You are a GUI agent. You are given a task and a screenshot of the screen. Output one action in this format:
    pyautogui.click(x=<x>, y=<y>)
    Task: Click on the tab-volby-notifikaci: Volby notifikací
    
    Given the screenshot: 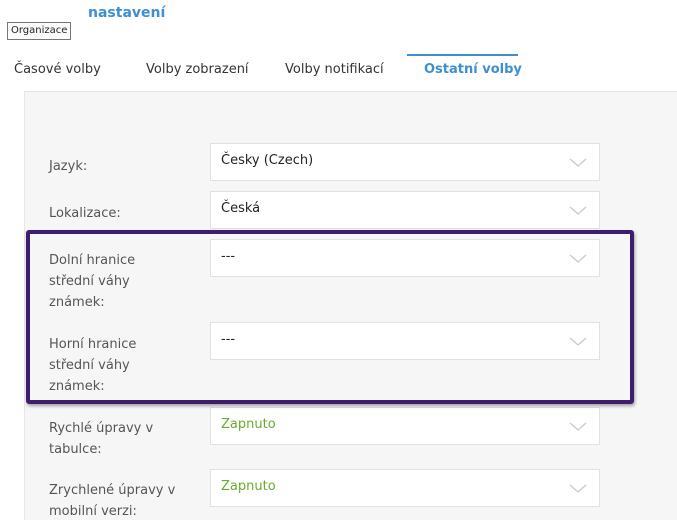 What is the action you would take?
    pyautogui.click(x=334, y=70)
    